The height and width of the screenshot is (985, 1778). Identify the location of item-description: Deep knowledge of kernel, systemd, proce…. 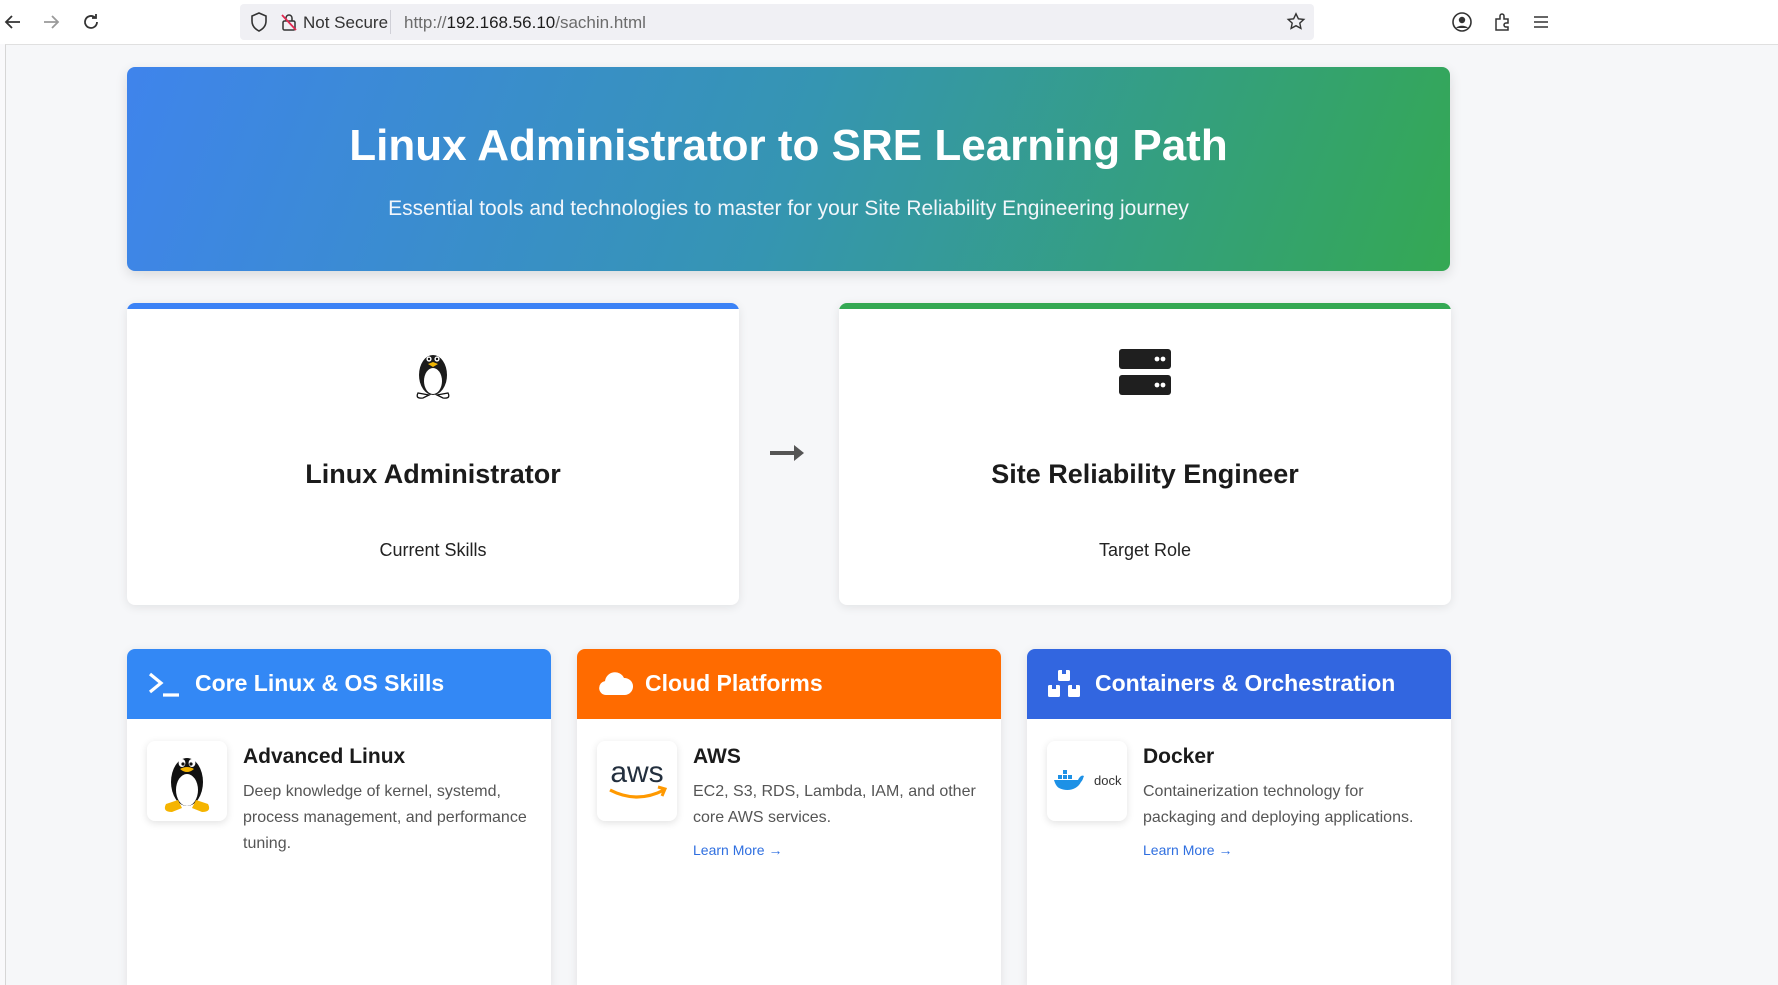
(385, 817).